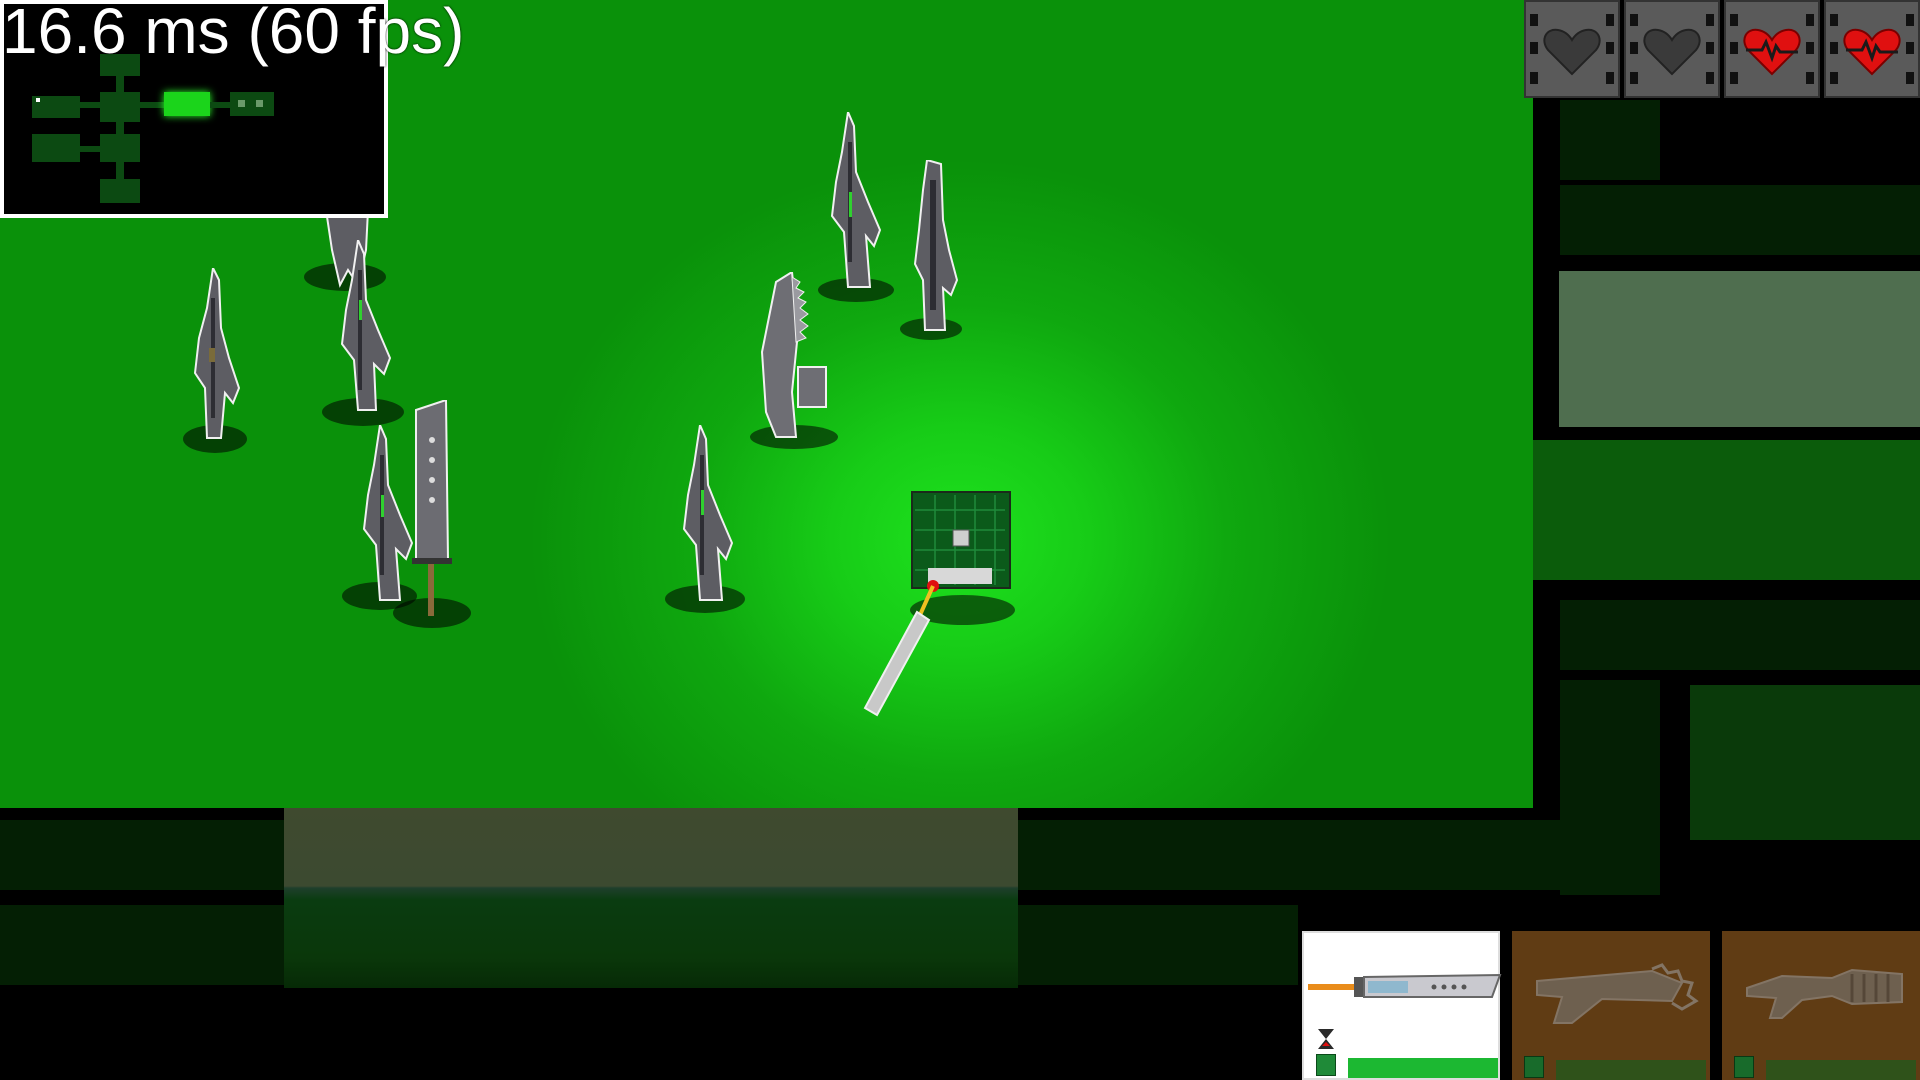 The image size is (1920, 1080). Describe the element at coordinates (432, 510) in the screenshot. I see `sword-pickup` at that location.